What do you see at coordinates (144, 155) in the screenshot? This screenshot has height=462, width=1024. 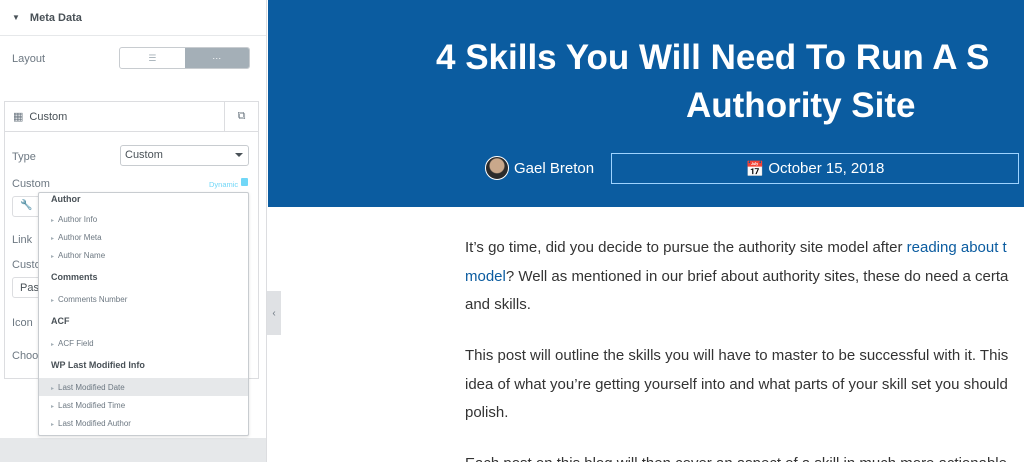 I see `type-select-value: Custom` at bounding box center [144, 155].